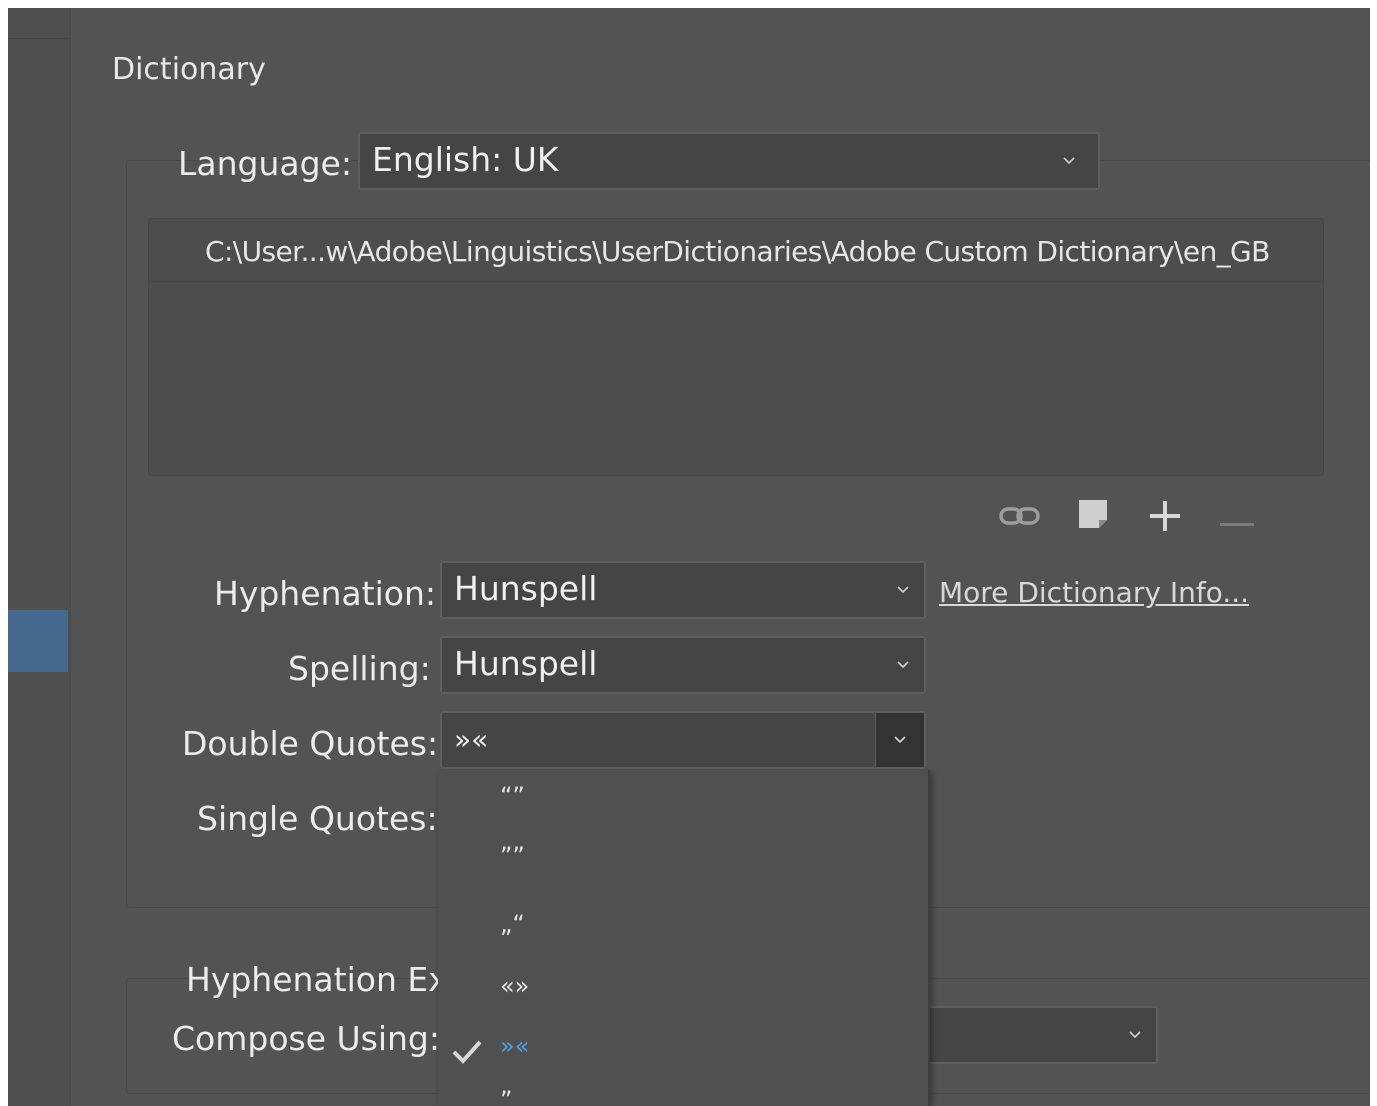 This screenshot has height=1106, width=1377. What do you see at coordinates (526, 588) in the screenshot?
I see `hyphenation-value: Hunspell` at bounding box center [526, 588].